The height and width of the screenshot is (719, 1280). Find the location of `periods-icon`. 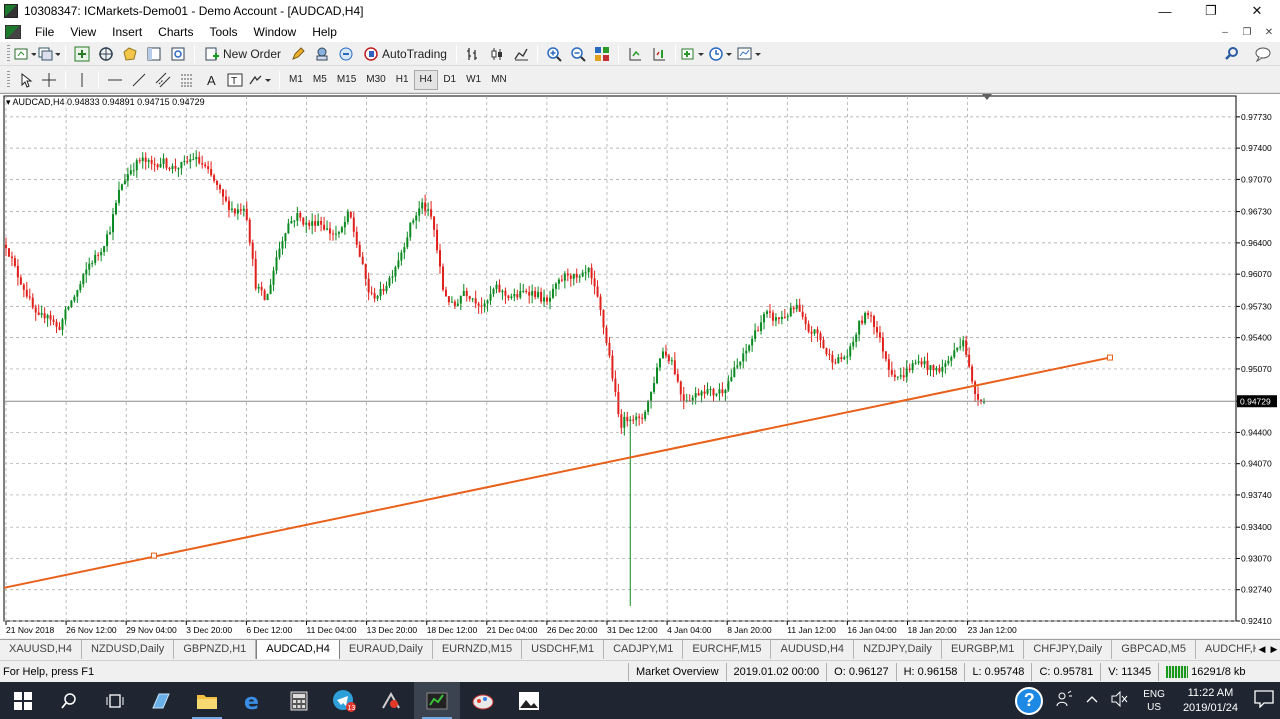

periods-icon is located at coordinates (722, 54).